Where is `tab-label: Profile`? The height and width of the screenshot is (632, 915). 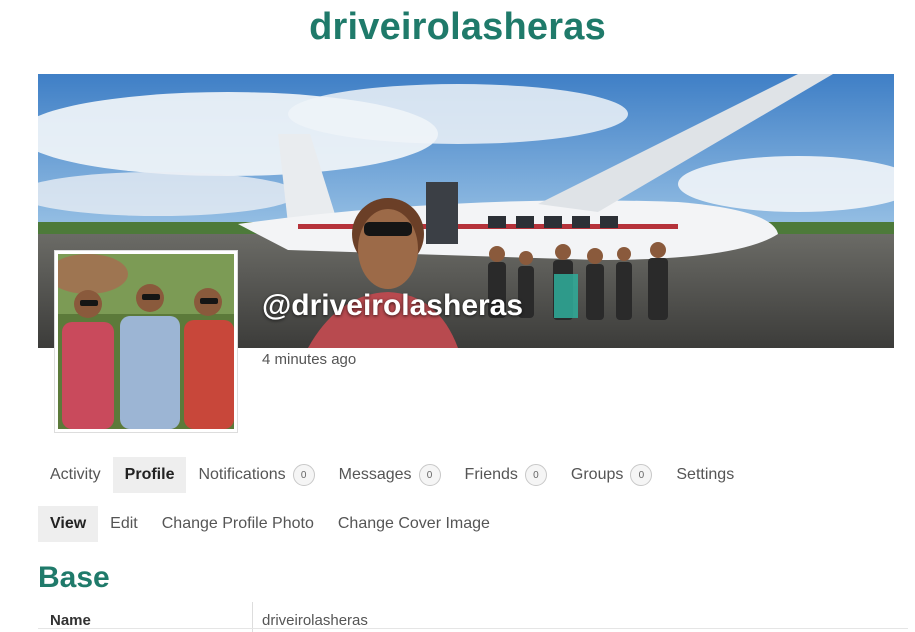 tab-label: Profile is located at coordinates (149, 474).